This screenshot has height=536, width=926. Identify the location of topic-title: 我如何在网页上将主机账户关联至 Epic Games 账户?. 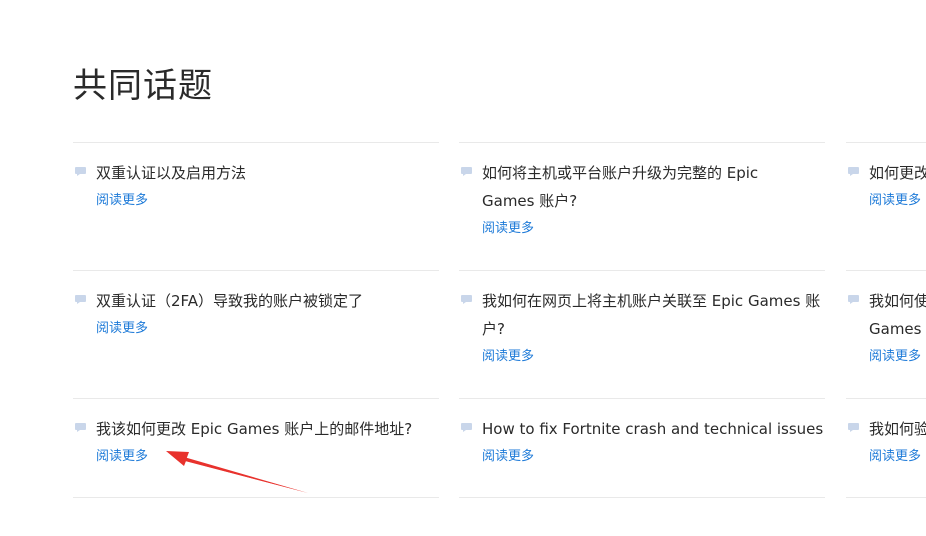
(654, 315).